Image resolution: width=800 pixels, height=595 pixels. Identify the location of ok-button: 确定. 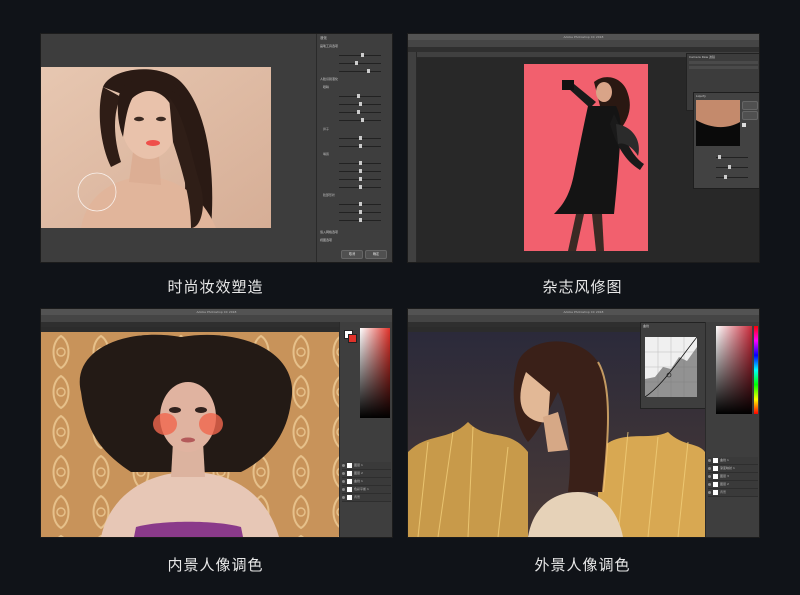
(376, 254).